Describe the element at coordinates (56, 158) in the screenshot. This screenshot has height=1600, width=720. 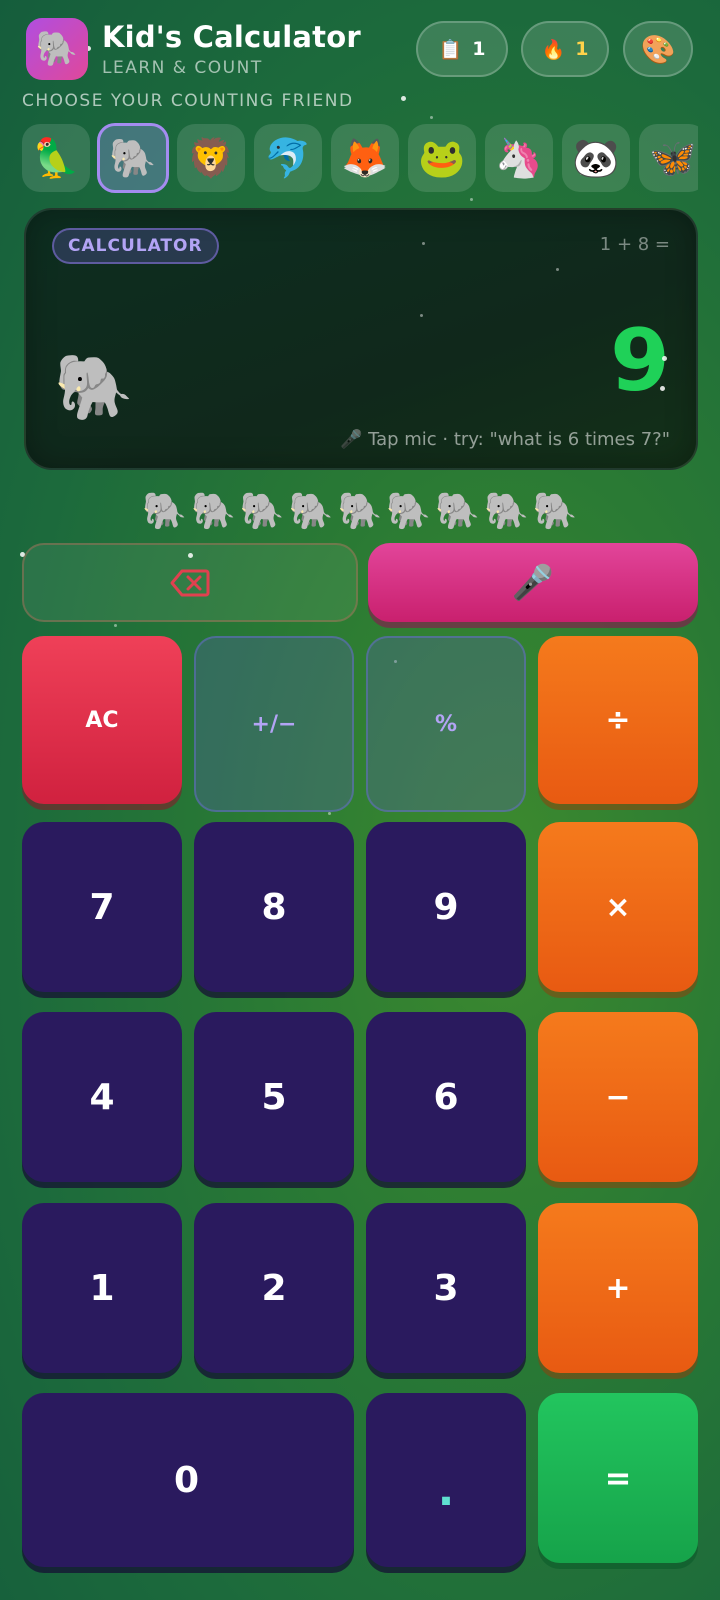
I see `friend-parrot: 🦜` at that location.